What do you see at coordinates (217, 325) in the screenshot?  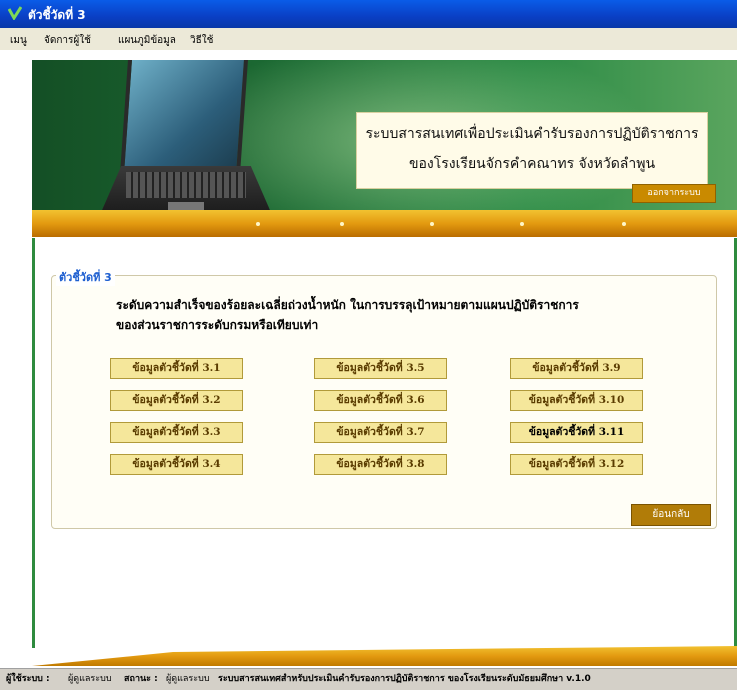 I see `indicator-description-line2: ของส่วนราชการระดับกรมหรือเทียบเท่า` at bounding box center [217, 325].